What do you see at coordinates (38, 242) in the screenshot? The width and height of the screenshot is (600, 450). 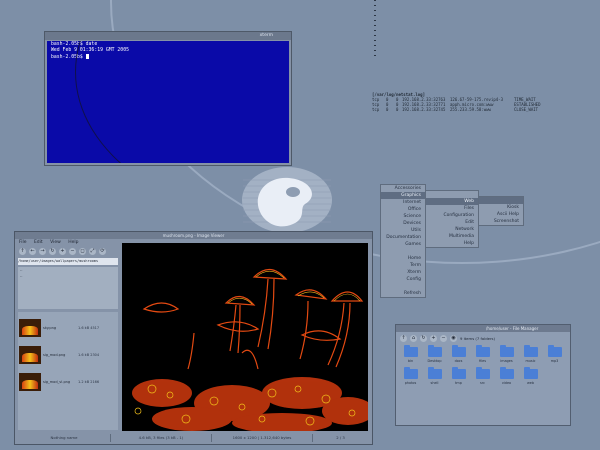 I see `menu-edit: Edit` at bounding box center [38, 242].